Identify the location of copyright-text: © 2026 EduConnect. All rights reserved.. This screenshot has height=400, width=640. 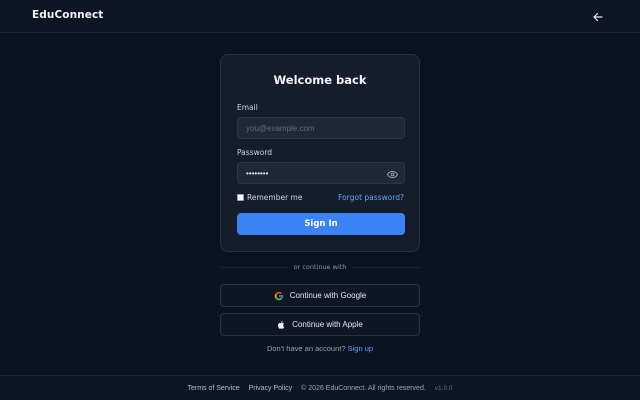
(363, 388).